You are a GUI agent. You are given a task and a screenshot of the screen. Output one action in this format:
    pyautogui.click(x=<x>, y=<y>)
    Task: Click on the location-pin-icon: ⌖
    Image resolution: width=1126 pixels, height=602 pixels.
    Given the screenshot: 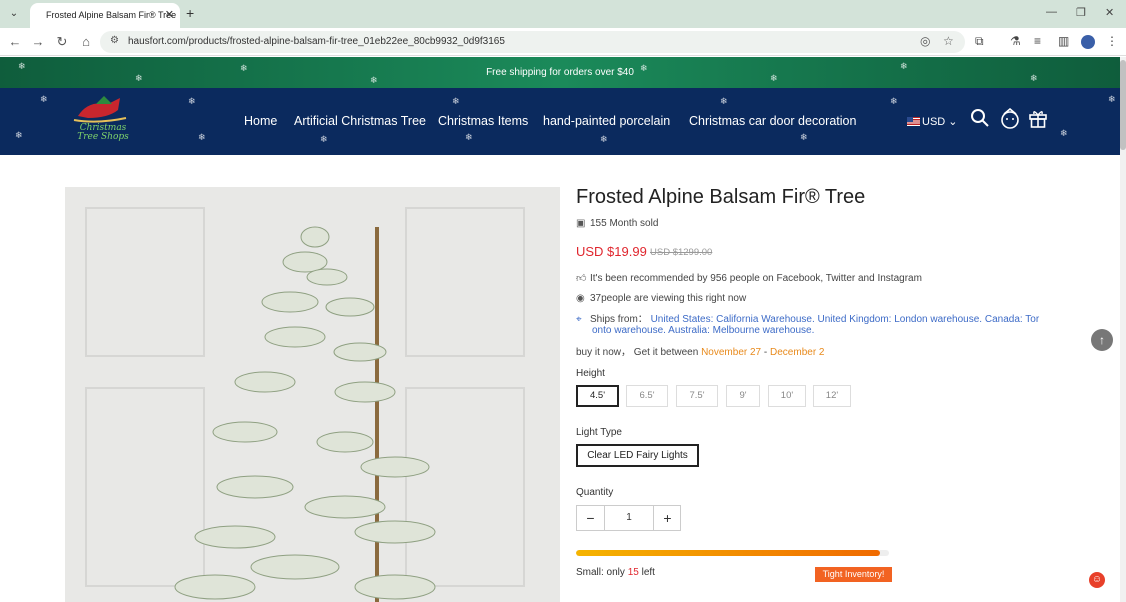 What is the action you would take?
    pyautogui.click(x=579, y=319)
    